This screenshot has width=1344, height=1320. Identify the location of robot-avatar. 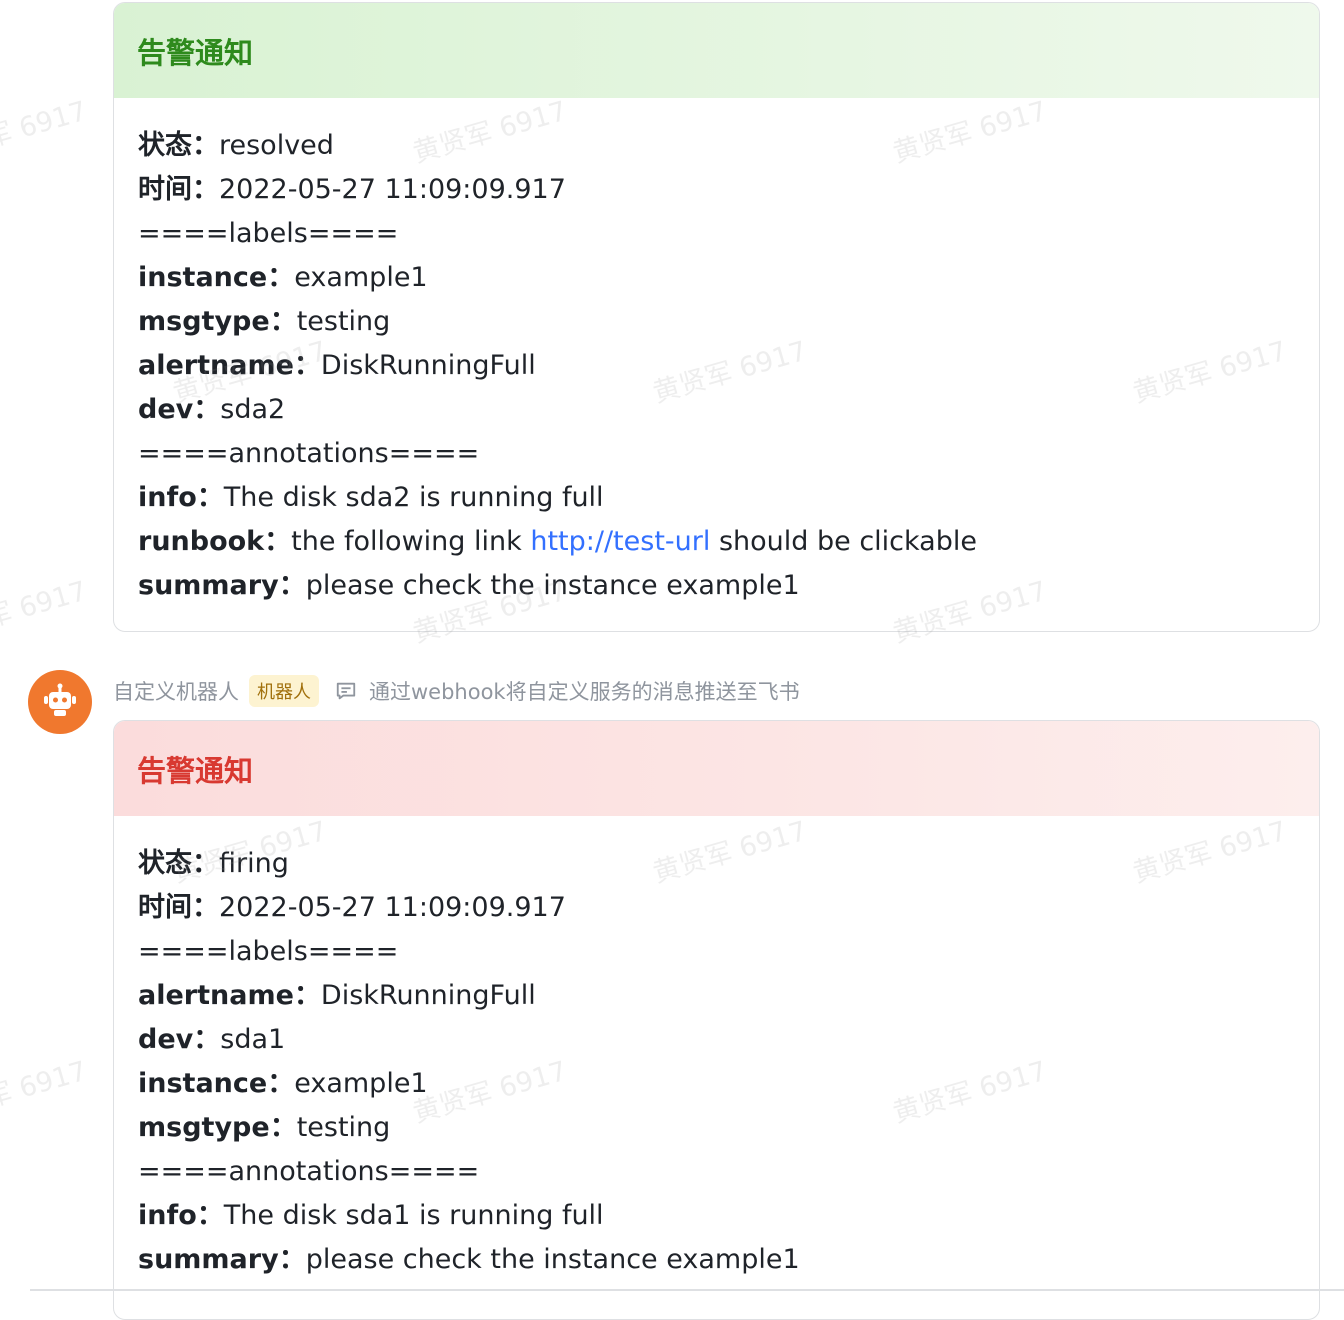
(60, 702).